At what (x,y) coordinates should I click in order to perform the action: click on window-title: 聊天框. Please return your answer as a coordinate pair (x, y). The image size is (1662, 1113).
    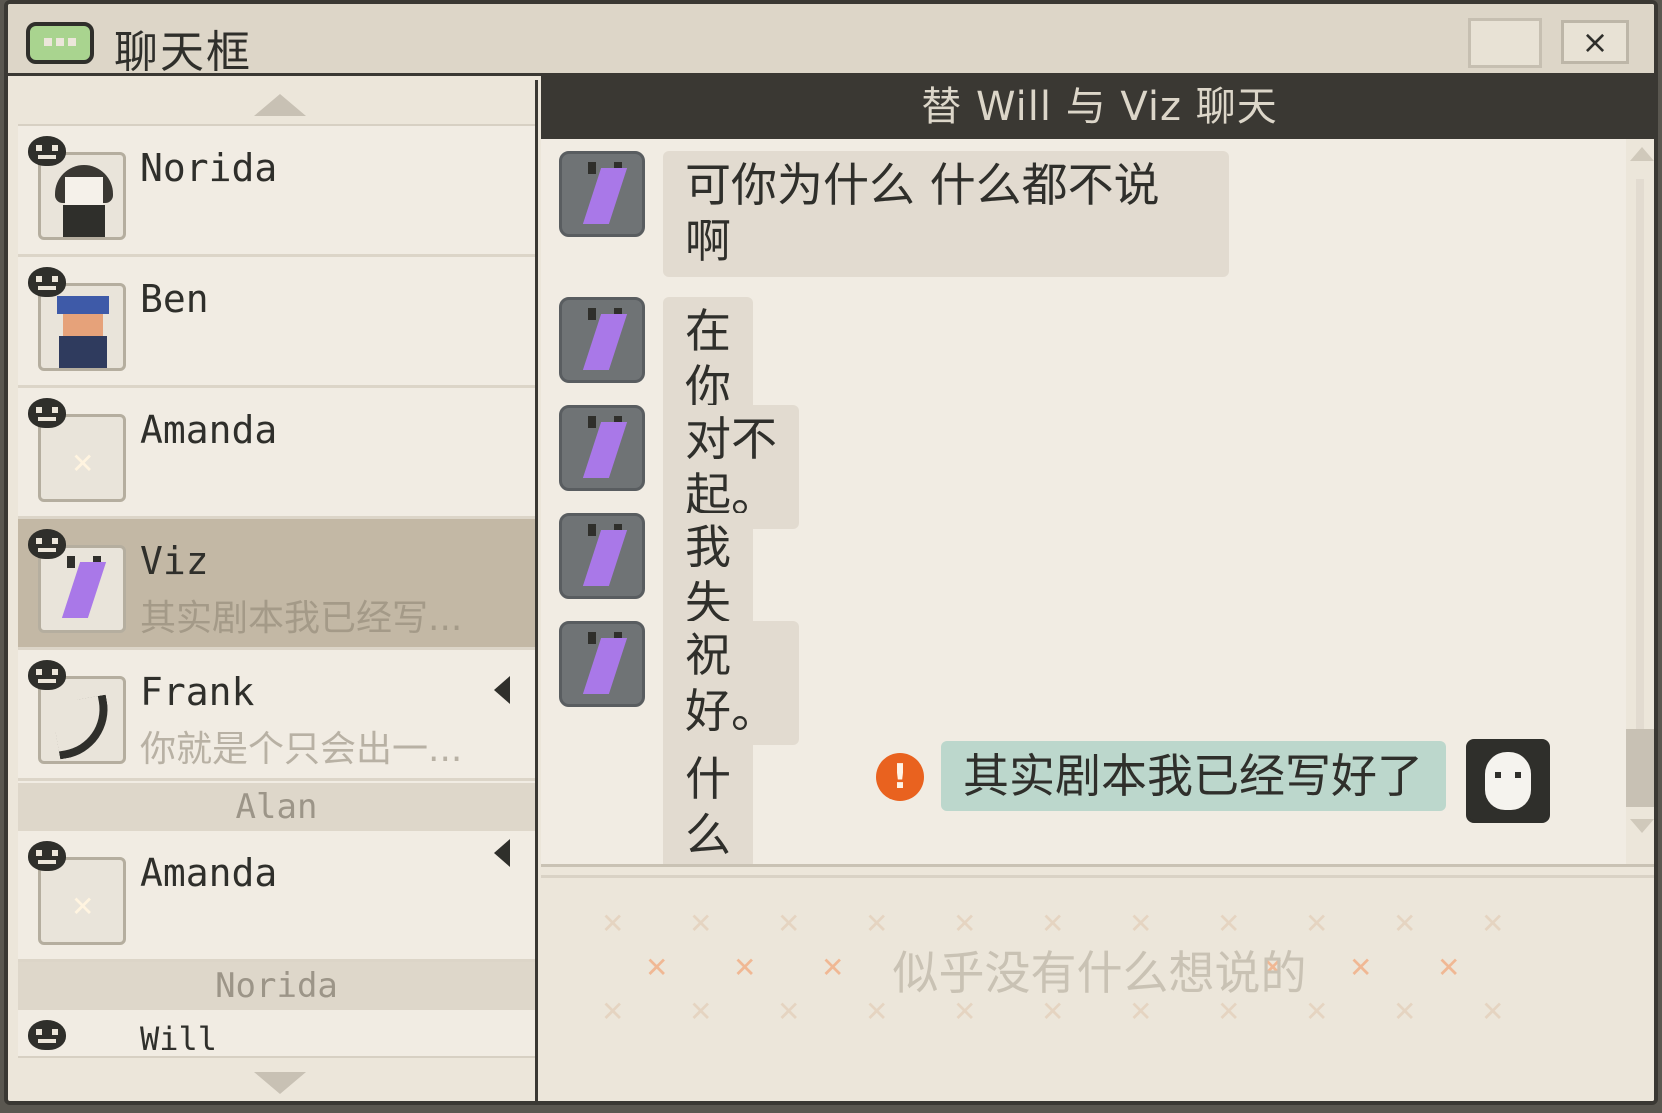
    Looking at the image, I should click on (183, 52).